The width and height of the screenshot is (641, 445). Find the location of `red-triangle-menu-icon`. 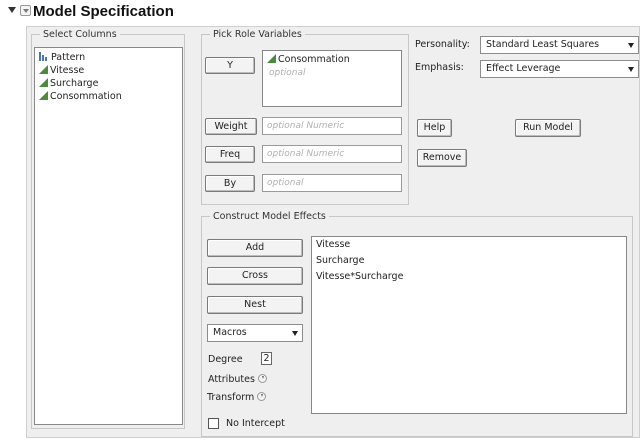

red-triangle-menu-icon is located at coordinates (25, 10).